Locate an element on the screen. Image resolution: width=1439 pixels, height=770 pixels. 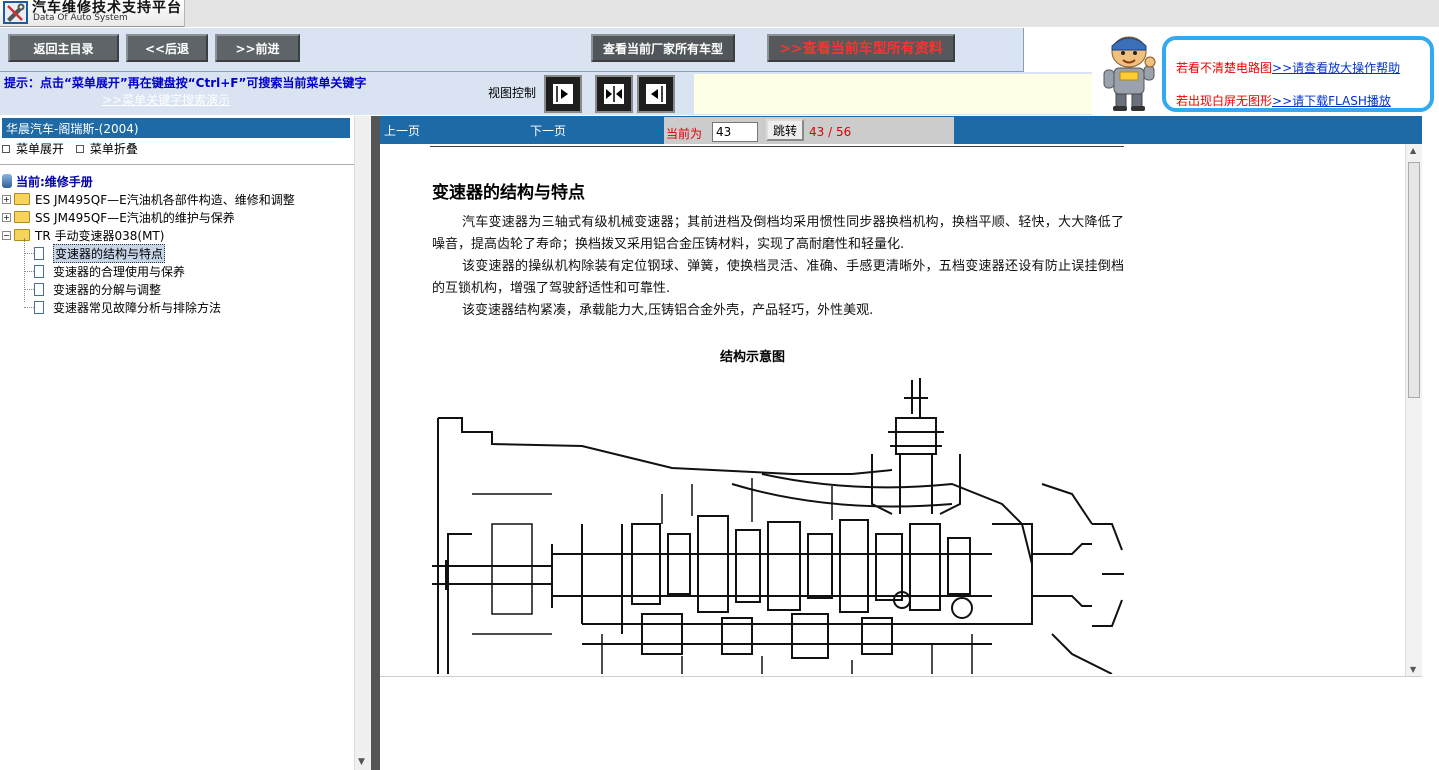
tree-folder-engine-repair: + ES JM495QF—E汽油机各部件构造、维修和调整 is located at coordinates (148, 199).